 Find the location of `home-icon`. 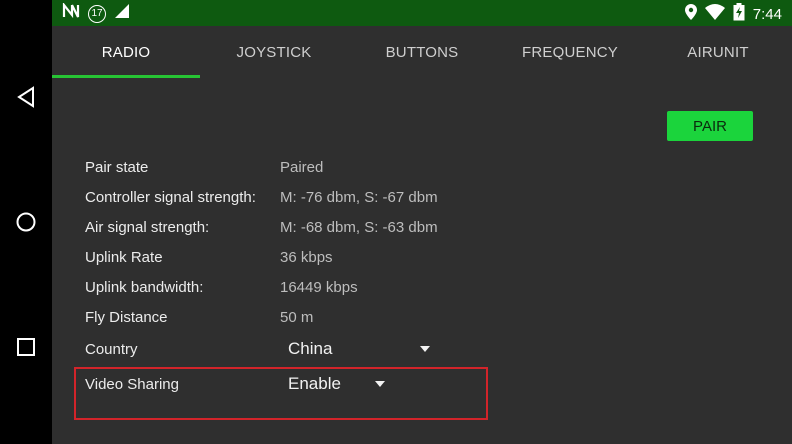

home-icon is located at coordinates (26, 222).